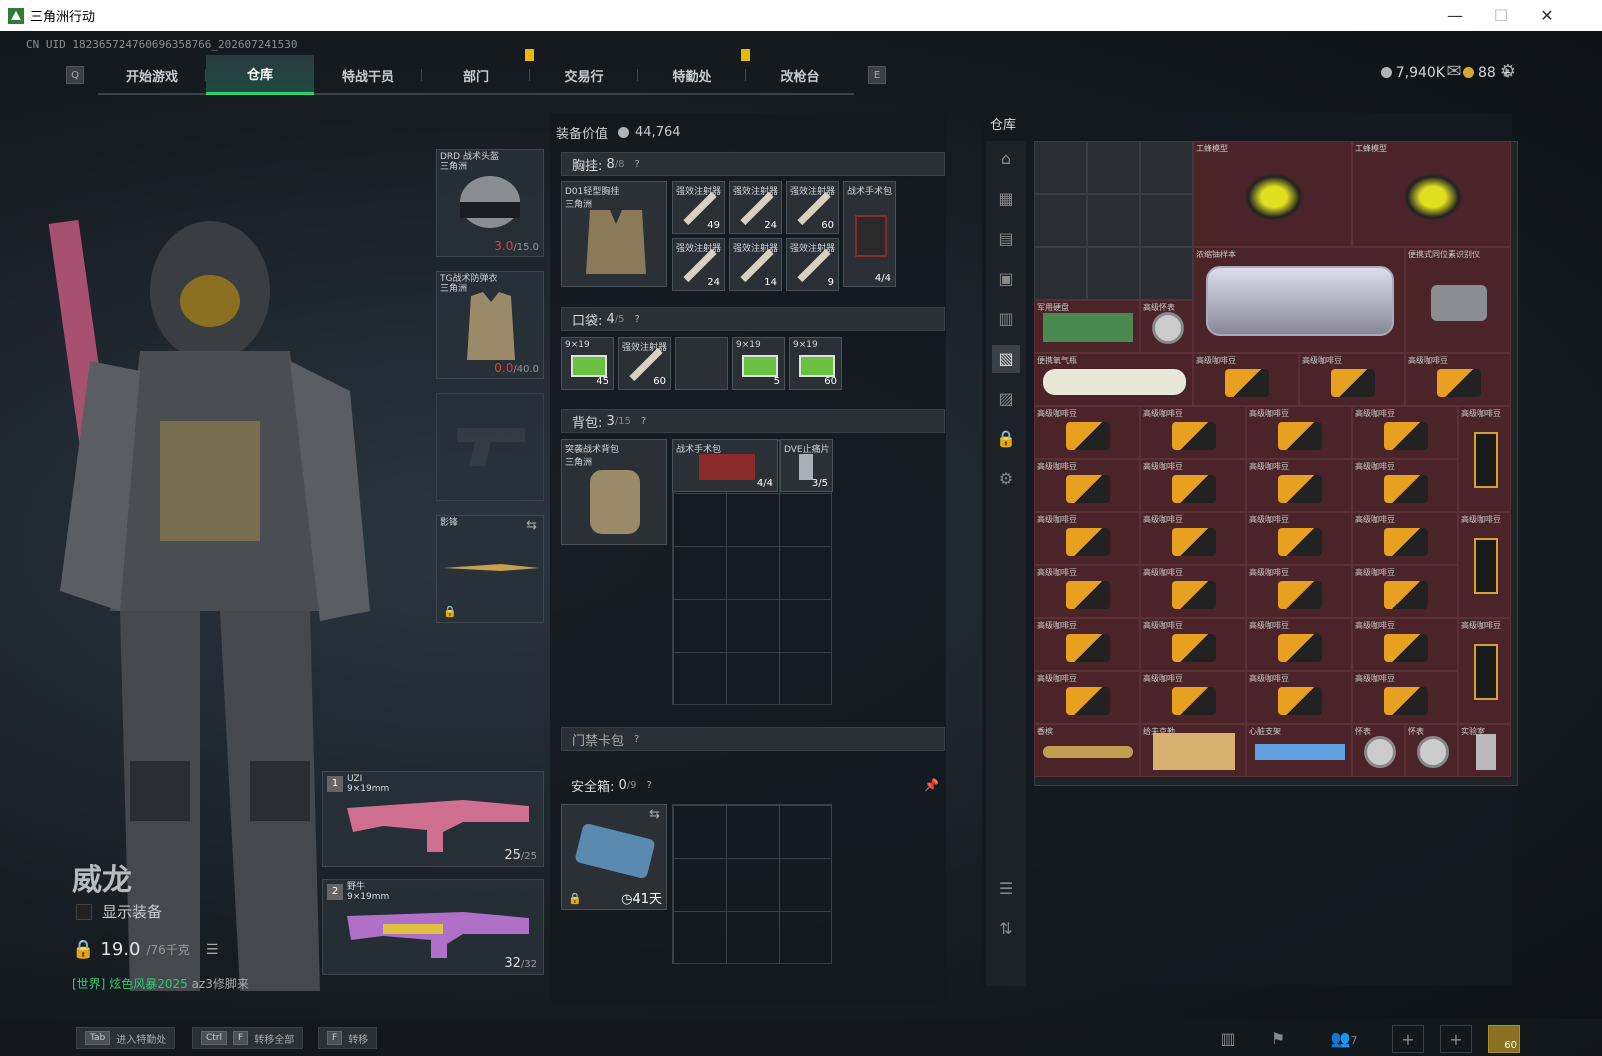 The height and width of the screenshot is (1056, 1602). I want to click on hint-transfer: F 转移, so click(348, 1038).